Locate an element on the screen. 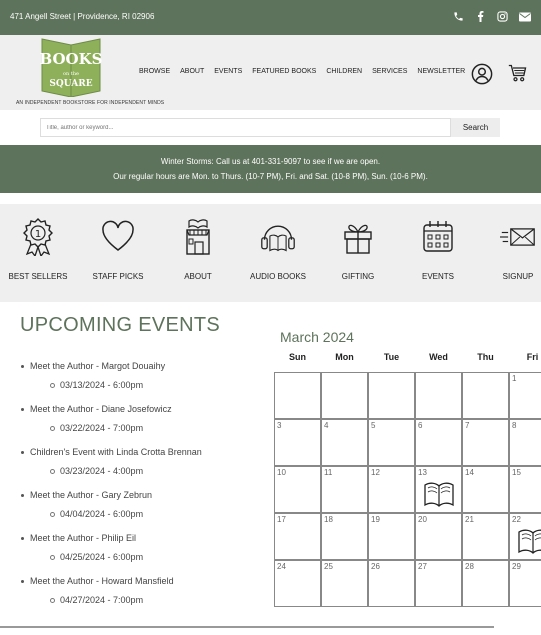 Image resolution: width=541 pixels, height=635 pixels. email-icon is located at coordinates (524, 16).